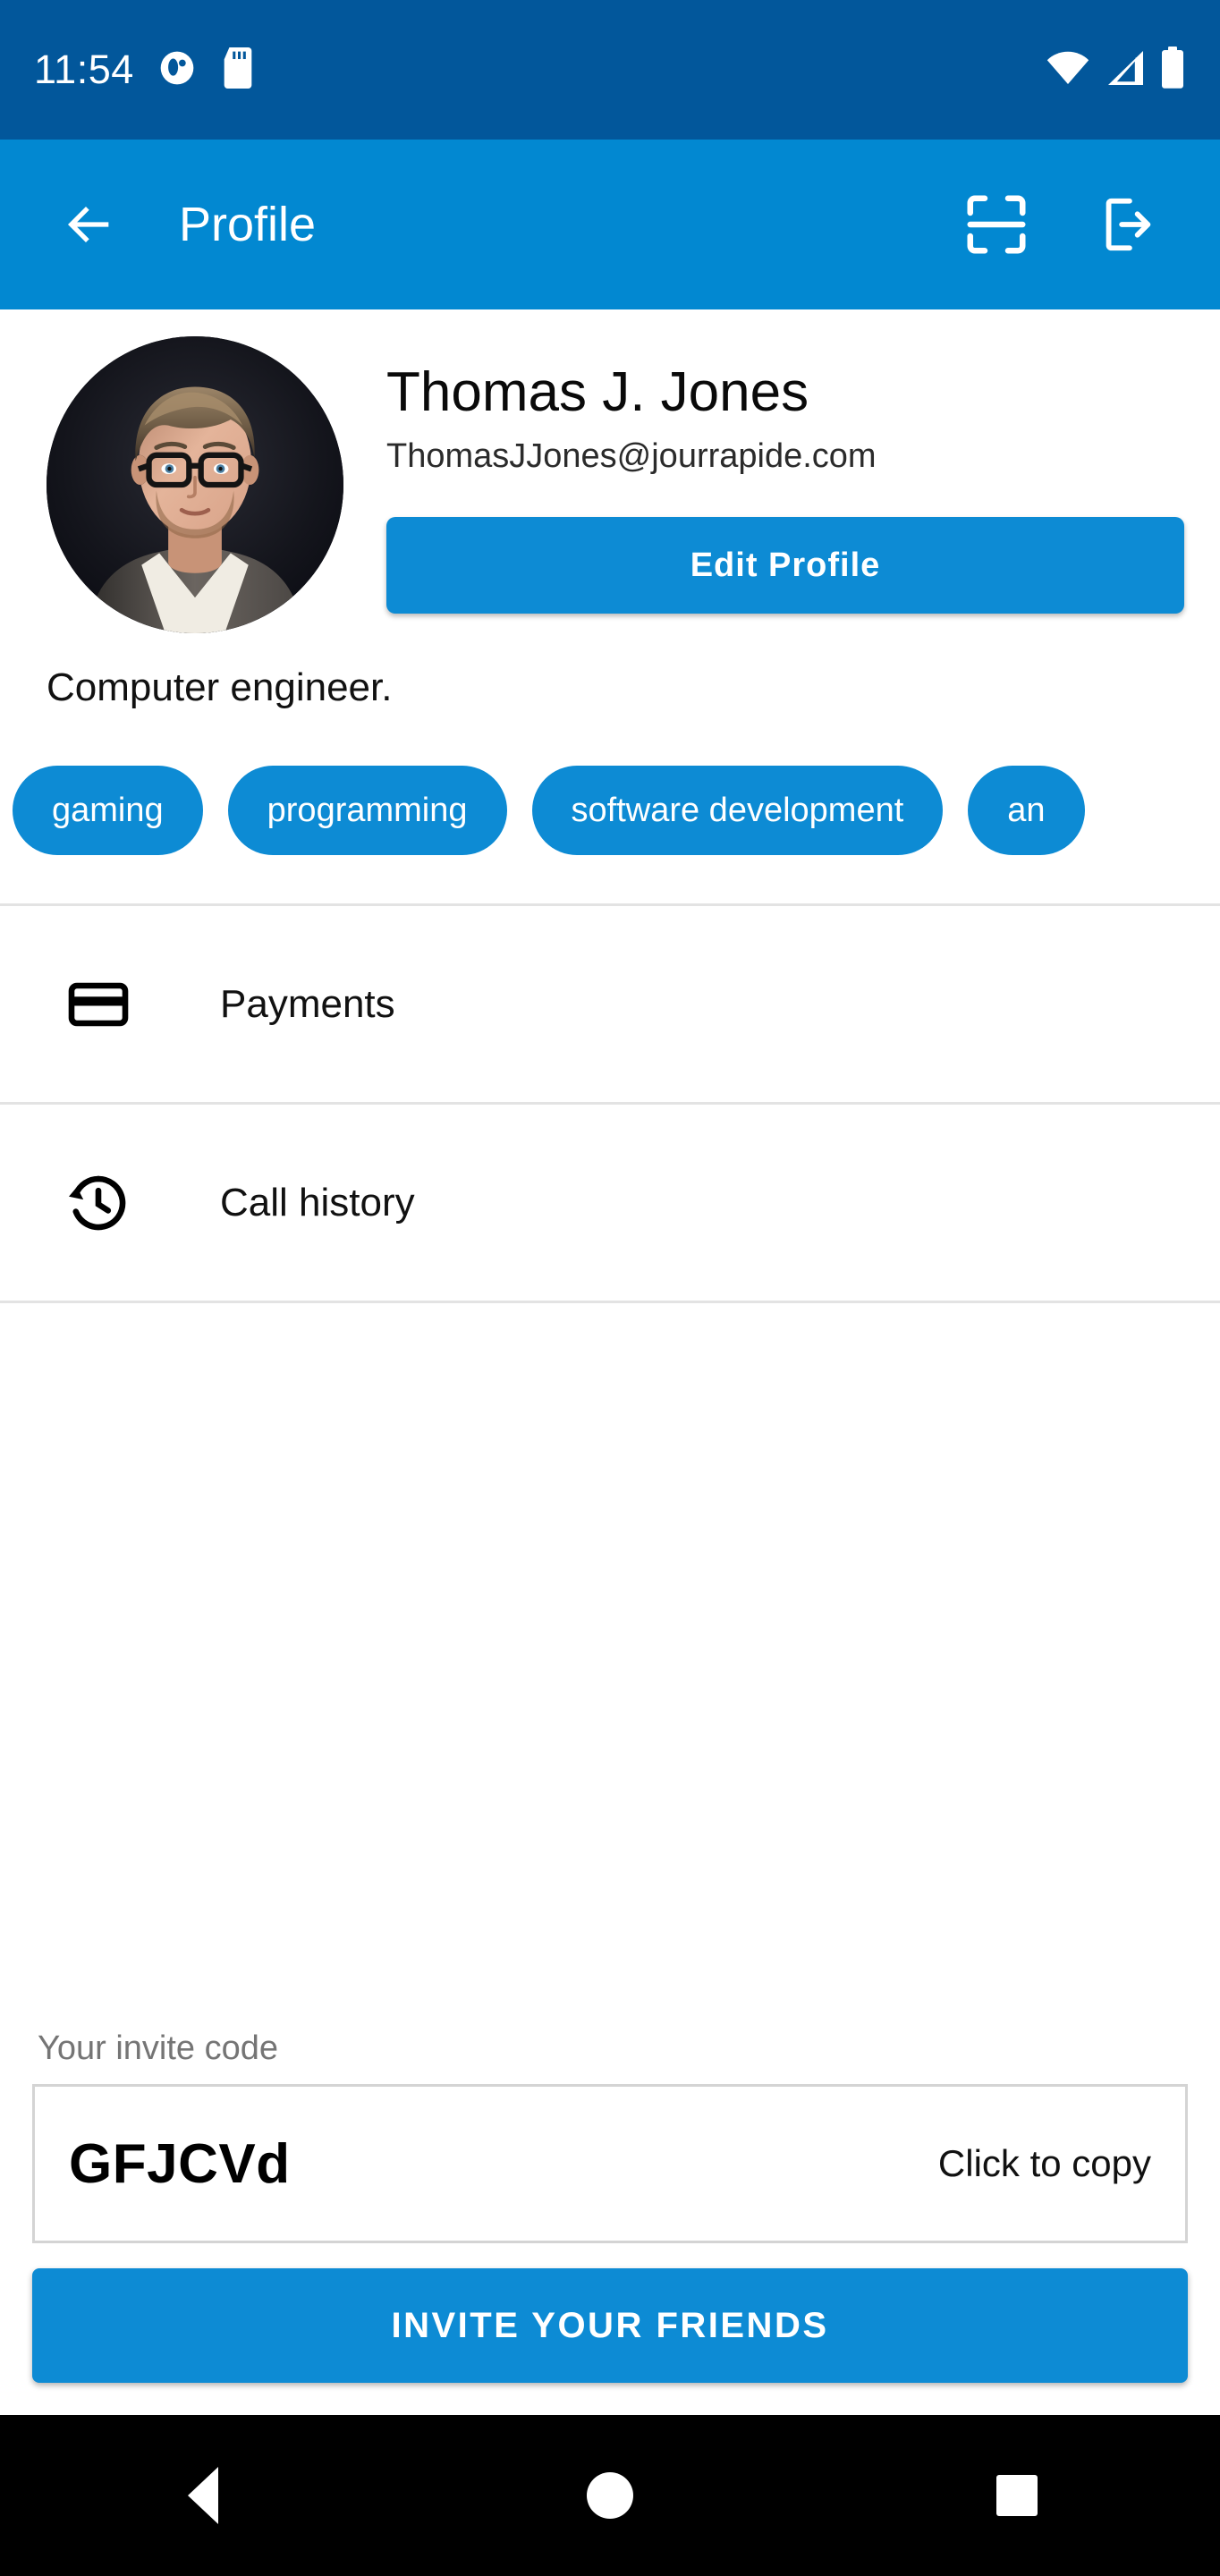 The height and width of the screenshot is (2576, 1220). I want to click on status-bar: 11:54, so click(610, 70).